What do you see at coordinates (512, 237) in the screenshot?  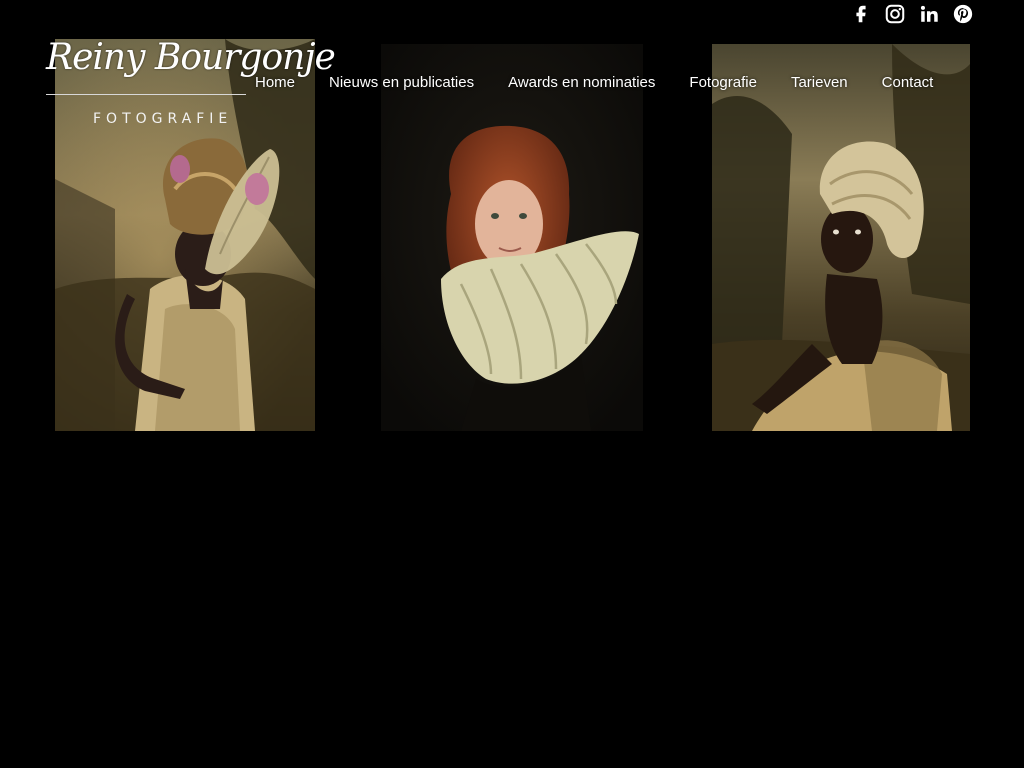 I see `portrait-photo-center` at bounding box center [512, 237].